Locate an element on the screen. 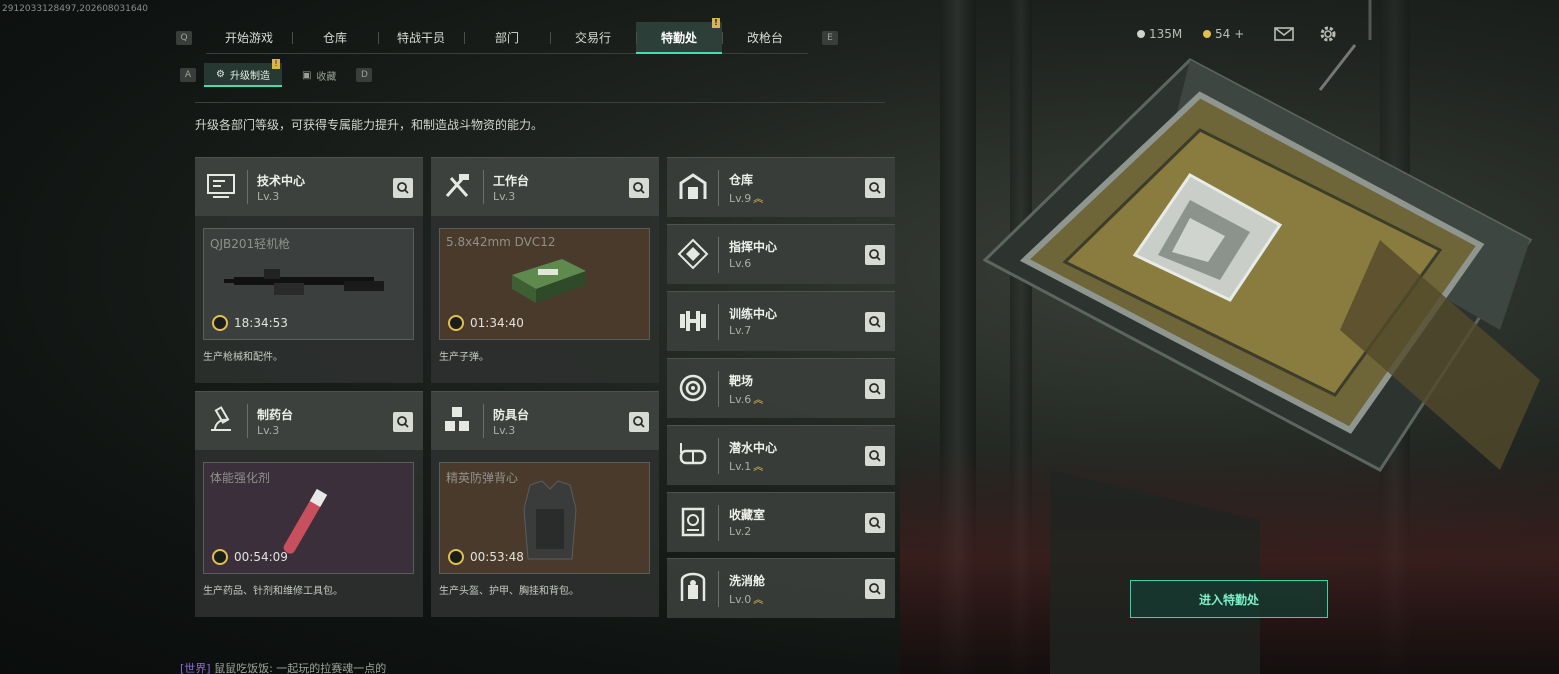  production-card-armor: 防具台 Lv.3 精英防弹背心 00:53:48 生产头盔、护甲、胸挂和背包。 is located at coordinates (545, 504).